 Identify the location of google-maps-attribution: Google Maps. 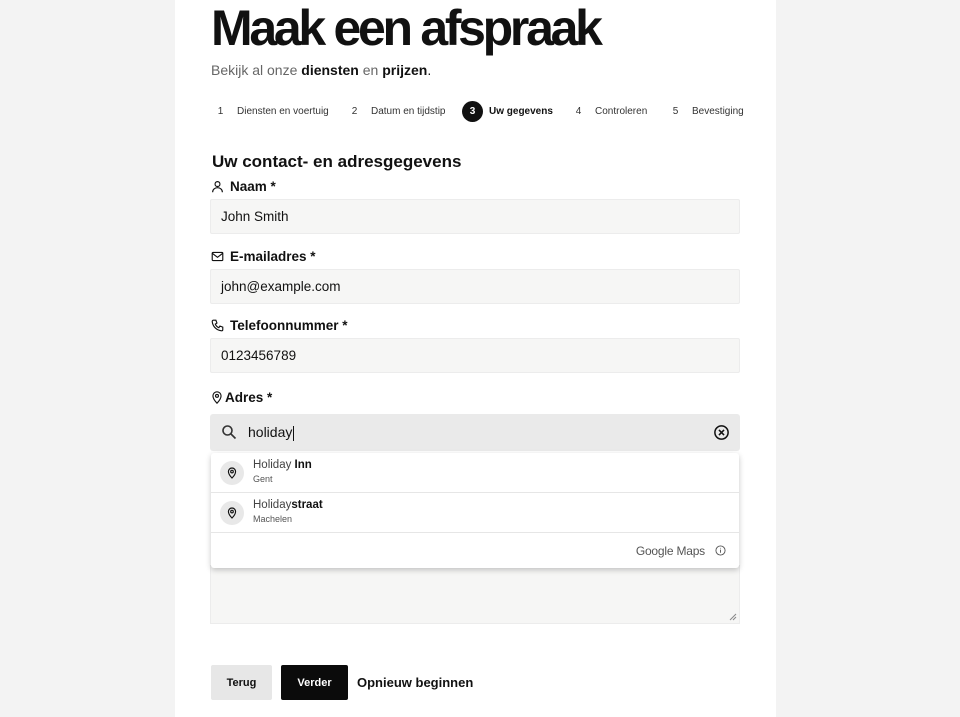
(670, 551).